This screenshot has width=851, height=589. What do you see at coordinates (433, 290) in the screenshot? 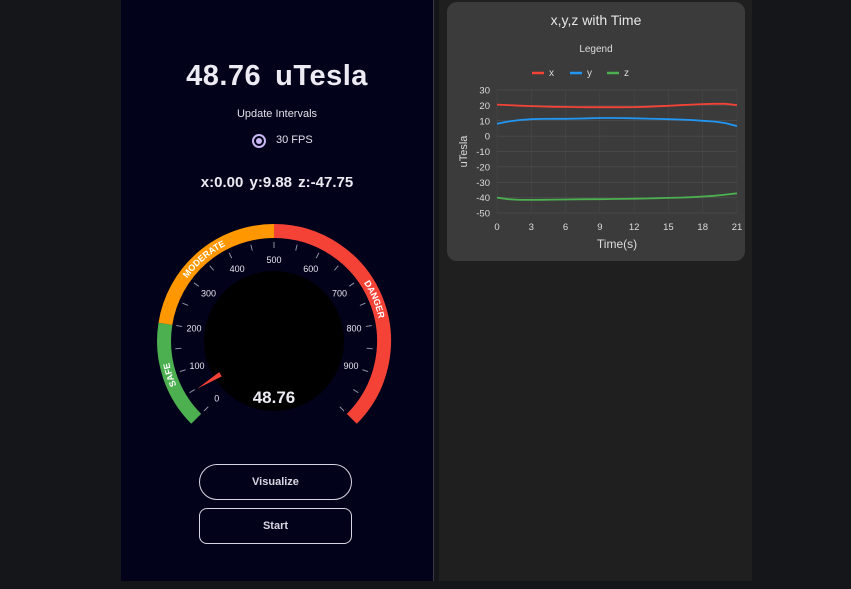
I see `panel-divider` at bounding box center [433, 290].